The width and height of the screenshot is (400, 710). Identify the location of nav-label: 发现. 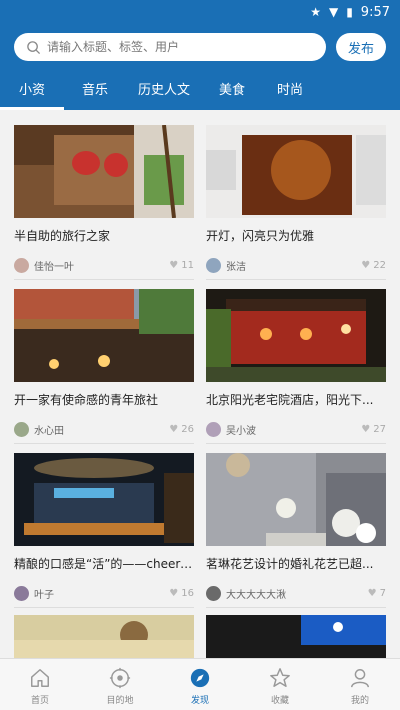
(199, 701).